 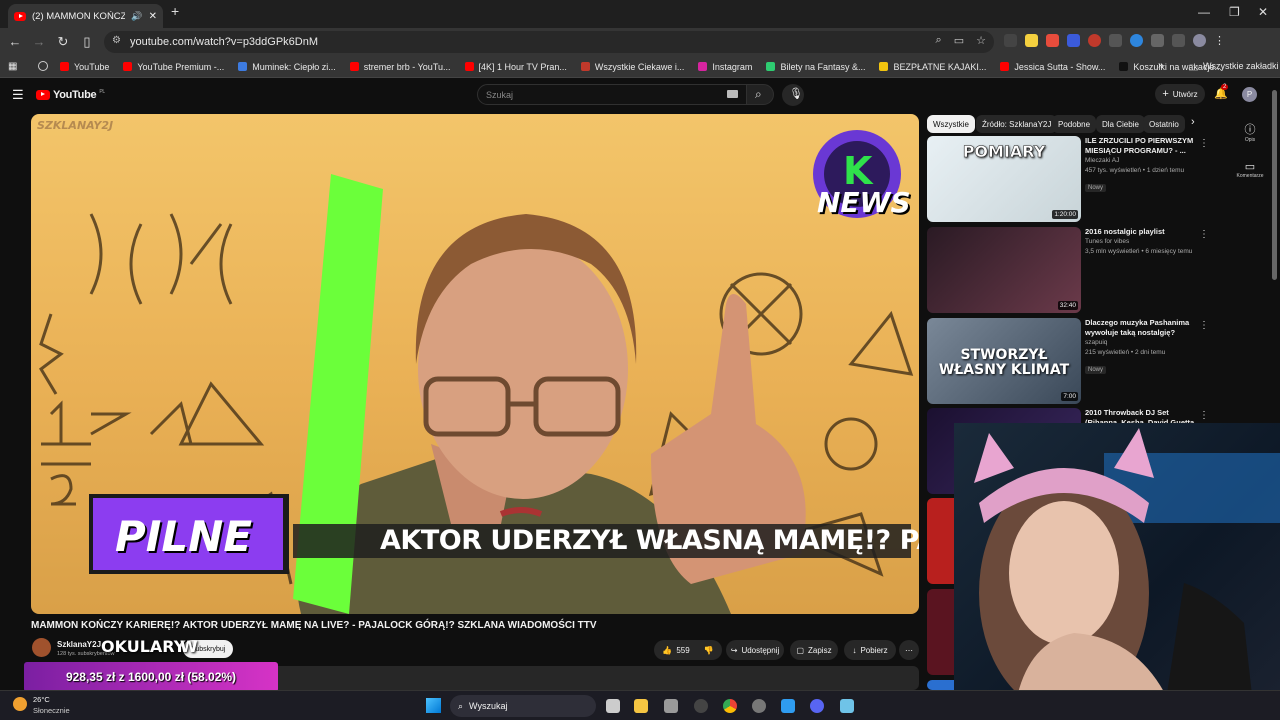 I want to click on related-video-thumbnail: 32:40, so click(x=1004, y=270).